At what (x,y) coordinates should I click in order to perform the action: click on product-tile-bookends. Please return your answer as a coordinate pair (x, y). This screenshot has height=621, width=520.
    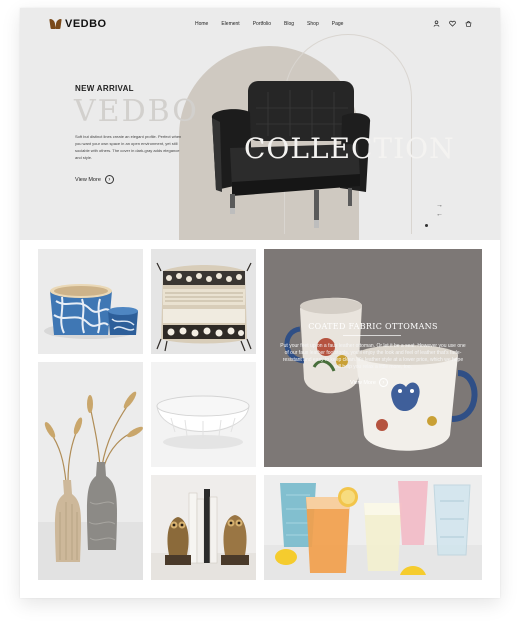
    Looking at the image, I should click on (203, 527).